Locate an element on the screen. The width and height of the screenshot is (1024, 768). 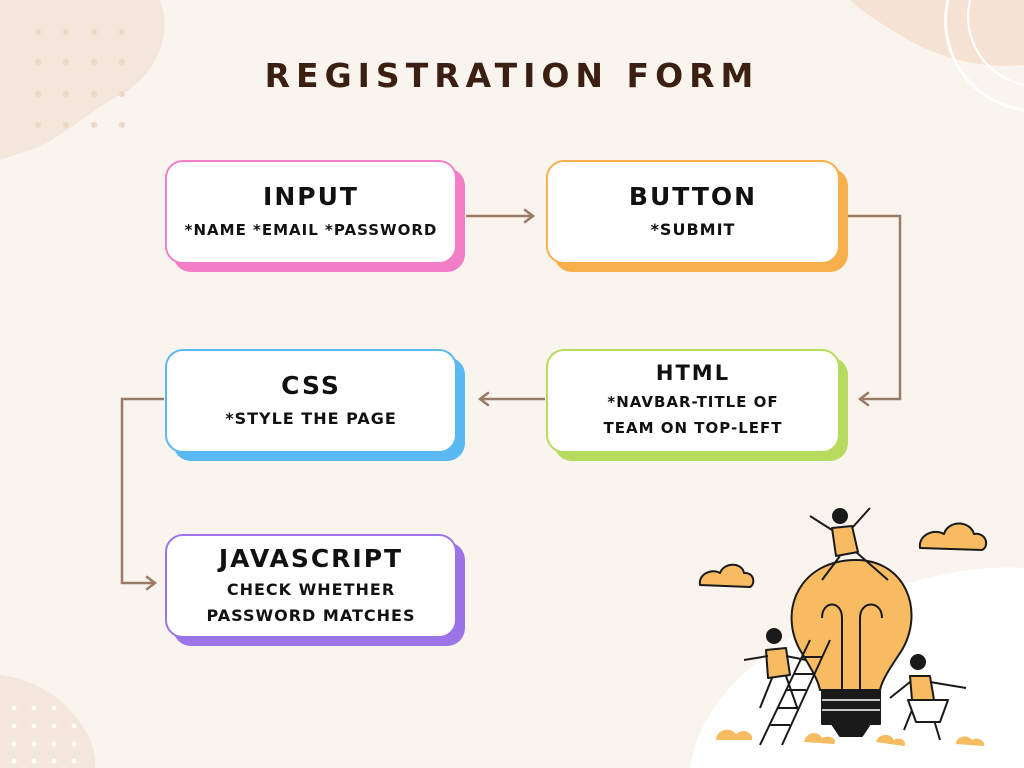
node-heading: CSS is located at coordinates (311, 385).